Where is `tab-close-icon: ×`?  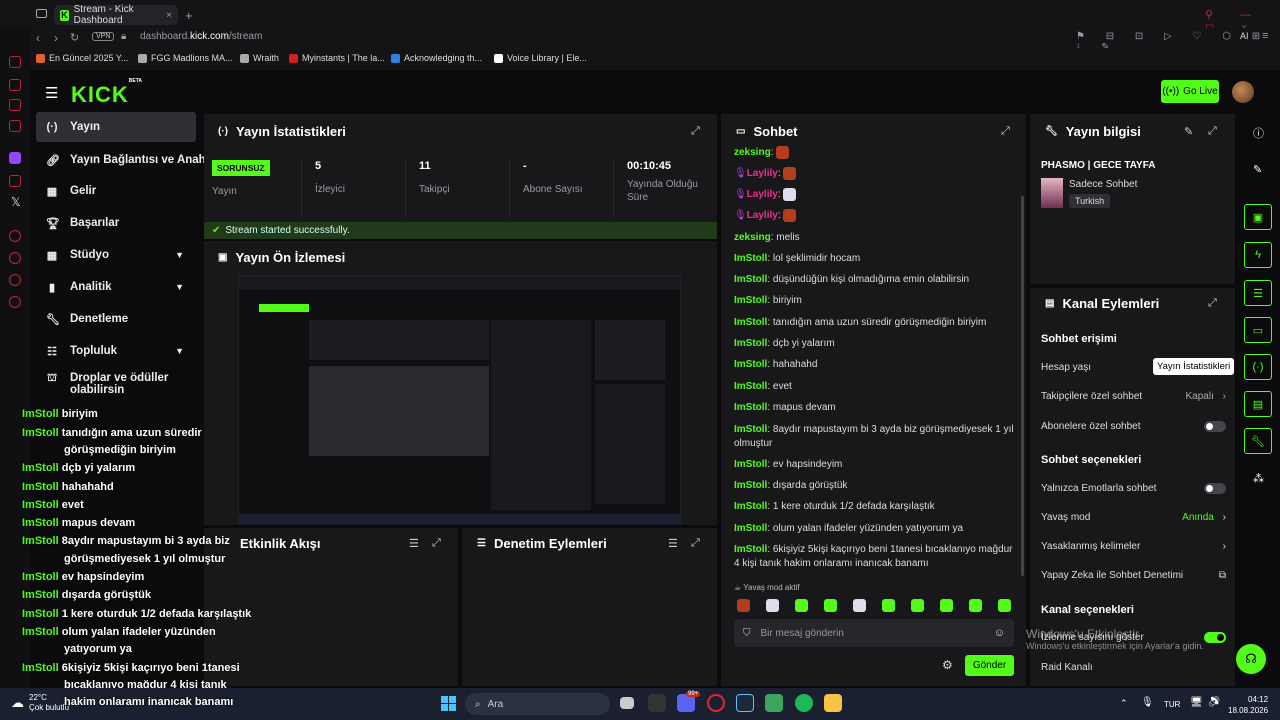 tab-close-icon: × is located at coordinates (169, 15).